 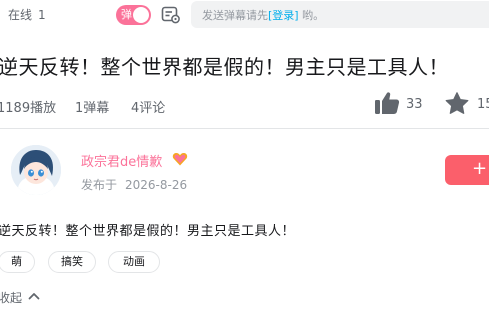 What do you see at coordinates (28, 108) in the screenshot?
I see `play-count: 1189播放` at bounding box center [28, 108].